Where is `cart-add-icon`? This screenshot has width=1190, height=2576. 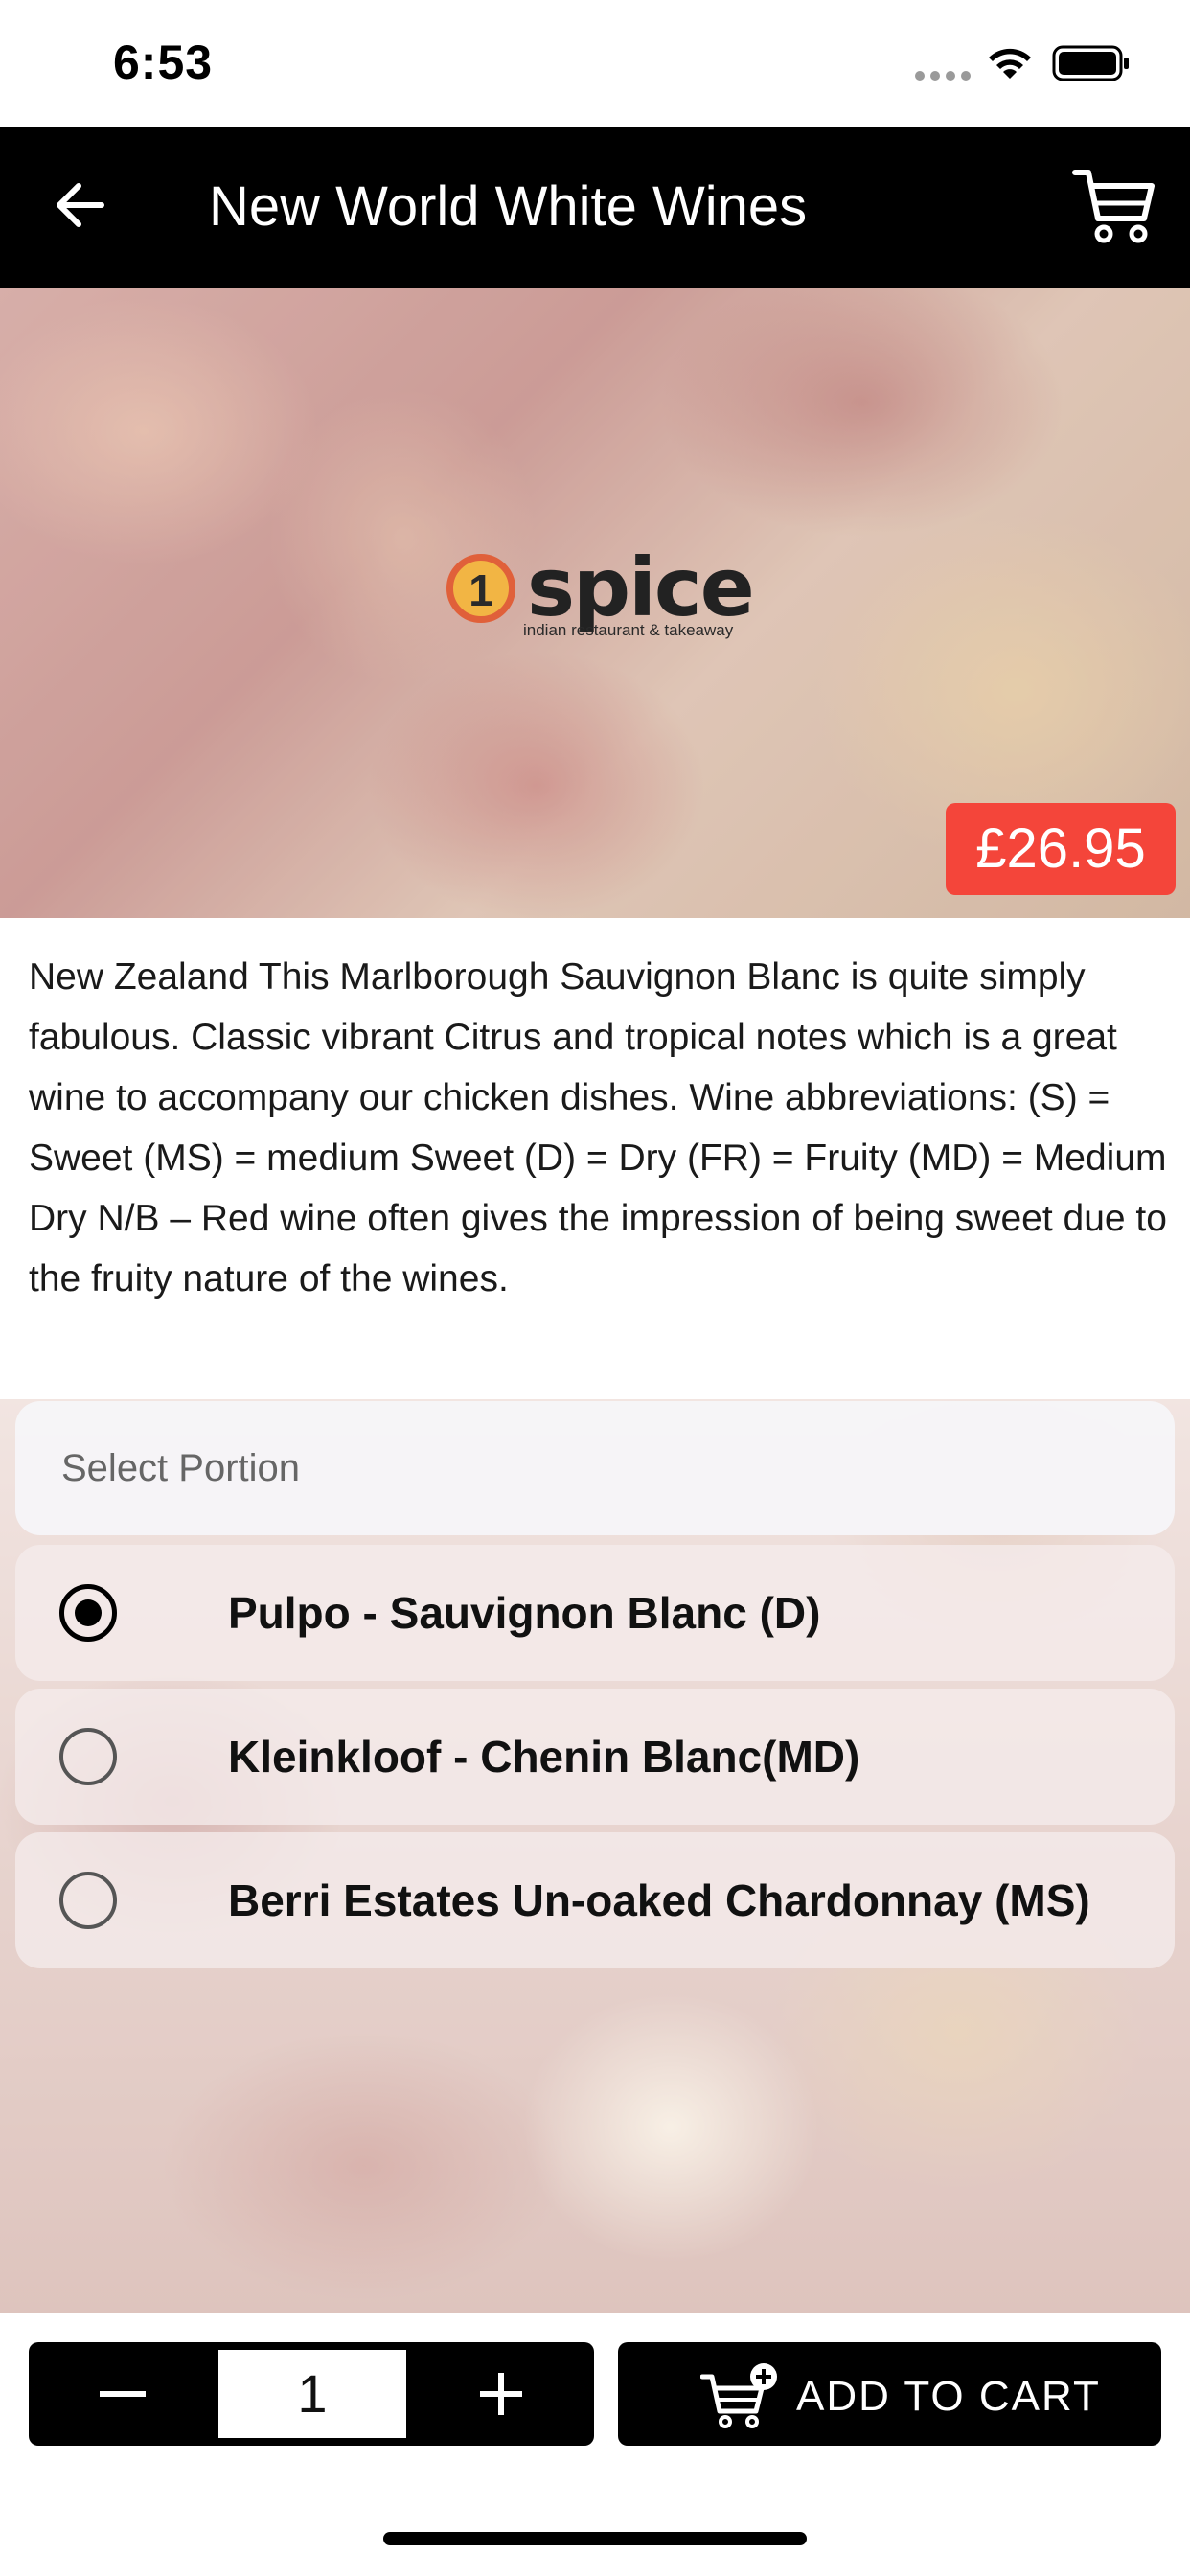 cart-add-icon is located at coordinates (739, 2395).